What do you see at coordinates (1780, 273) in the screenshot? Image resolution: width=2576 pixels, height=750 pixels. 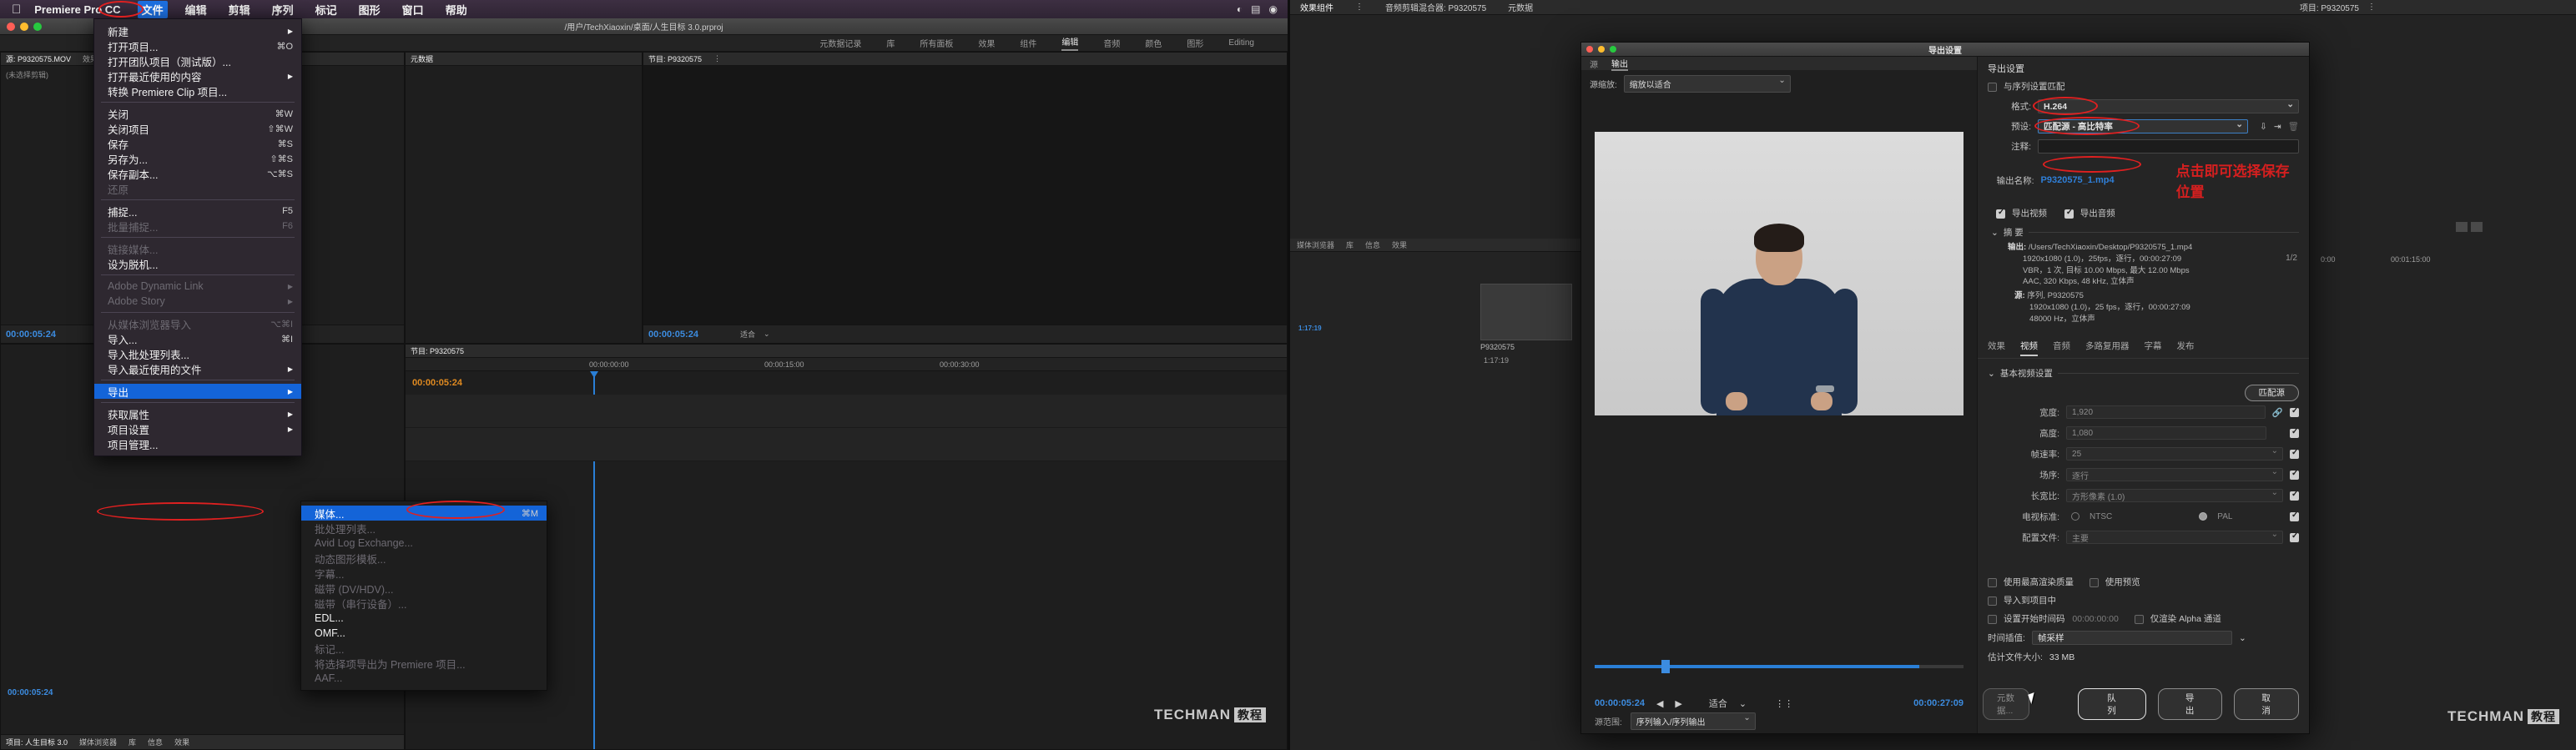 I see `preview-video-stage` at bounding box center [1780, 273].